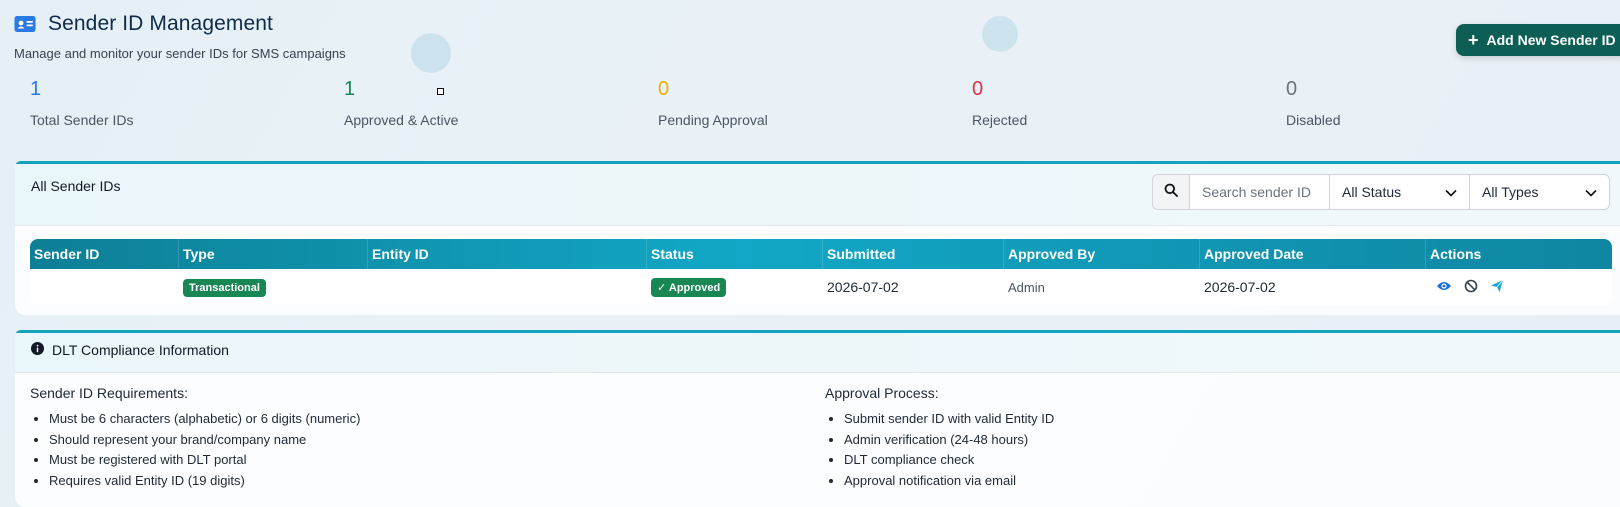 The image size is (1620, 507). Describe the element at coordinates (1313, 102) in the screenshot. I see `stat-disabled: 0 Disabled` at that location.